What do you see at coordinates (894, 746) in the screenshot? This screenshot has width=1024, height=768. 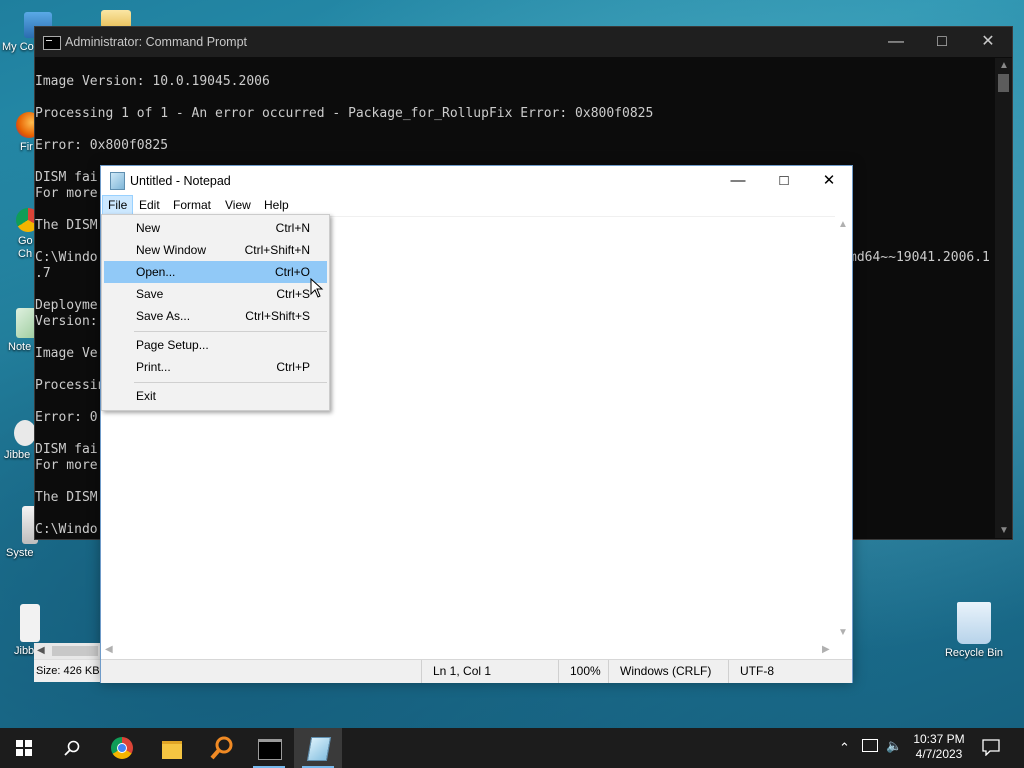 I see `volume-icon: 🔈` at bounding box center [894, 746].